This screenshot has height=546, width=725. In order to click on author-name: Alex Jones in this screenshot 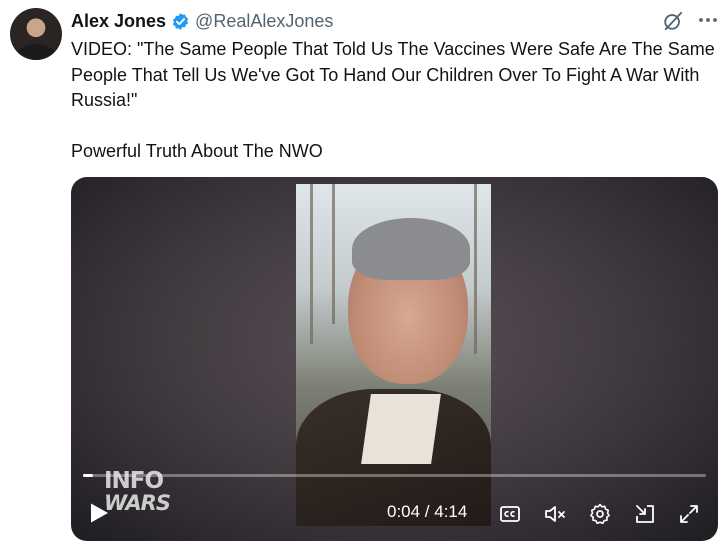, I will do `click(118, 21)`.